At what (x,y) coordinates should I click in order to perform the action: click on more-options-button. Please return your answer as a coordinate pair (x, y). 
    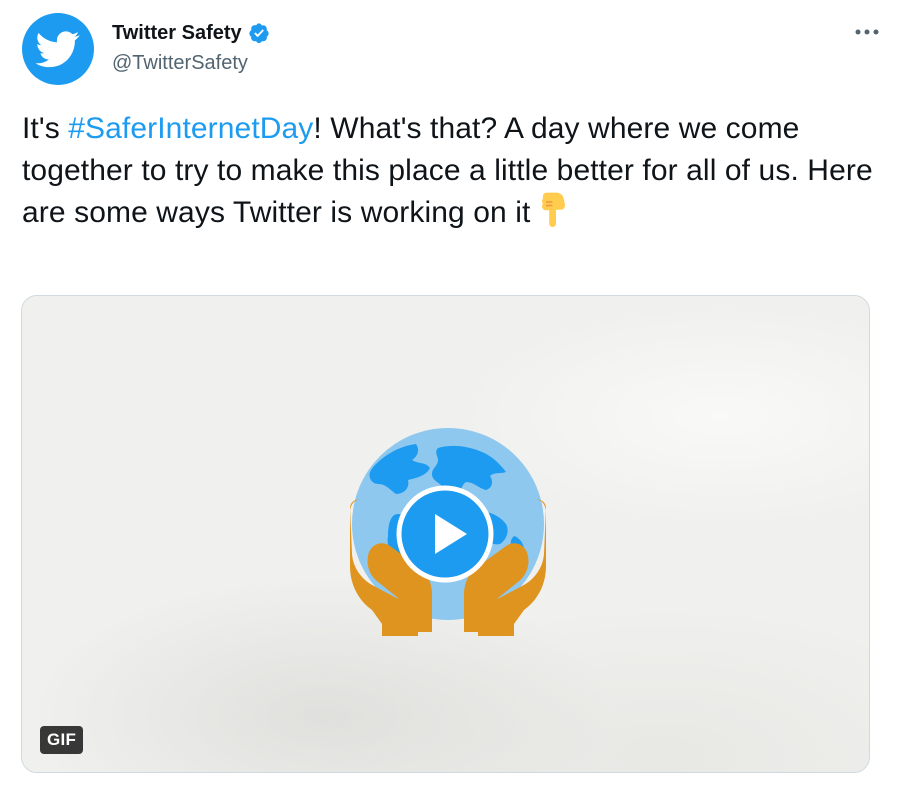
    Looking at the image, I should click on (867, 32).